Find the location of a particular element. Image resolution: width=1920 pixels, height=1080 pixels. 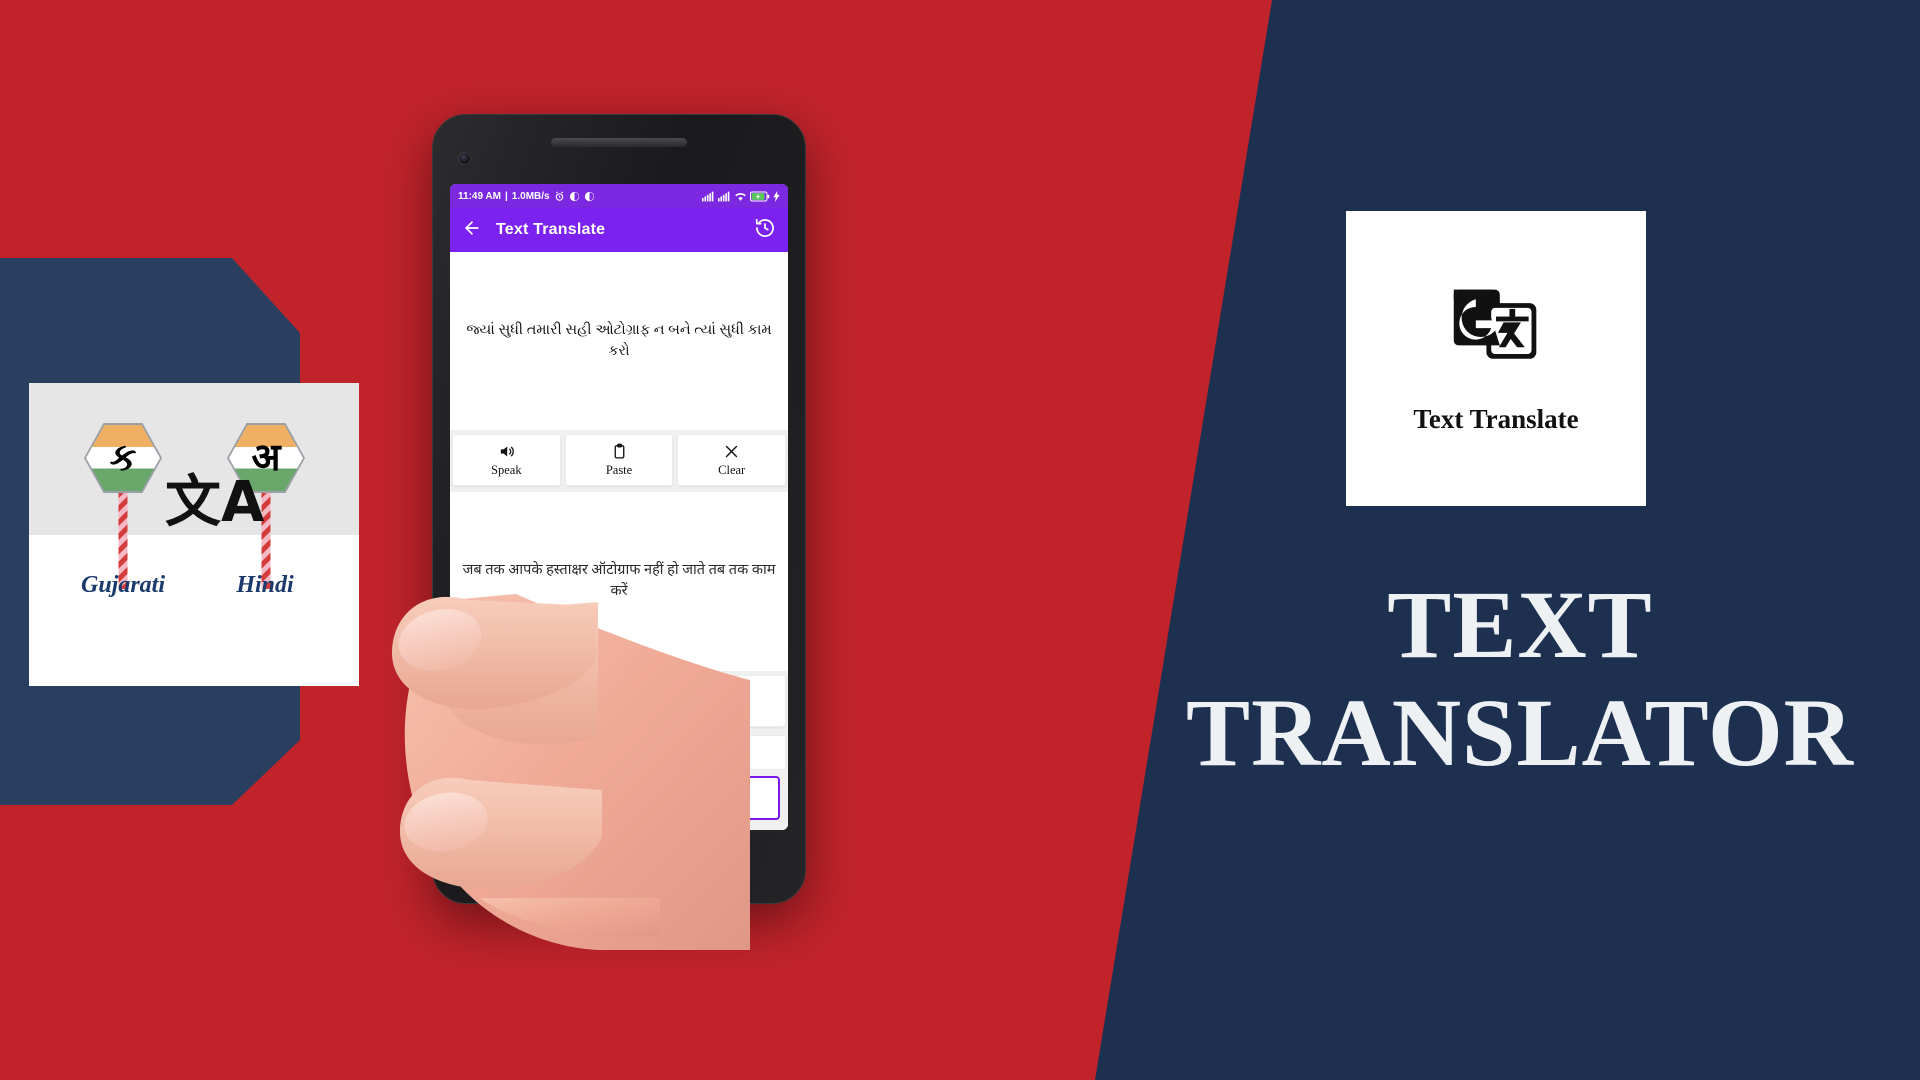

copy-label: Copy is located at coordinates (619, 711).